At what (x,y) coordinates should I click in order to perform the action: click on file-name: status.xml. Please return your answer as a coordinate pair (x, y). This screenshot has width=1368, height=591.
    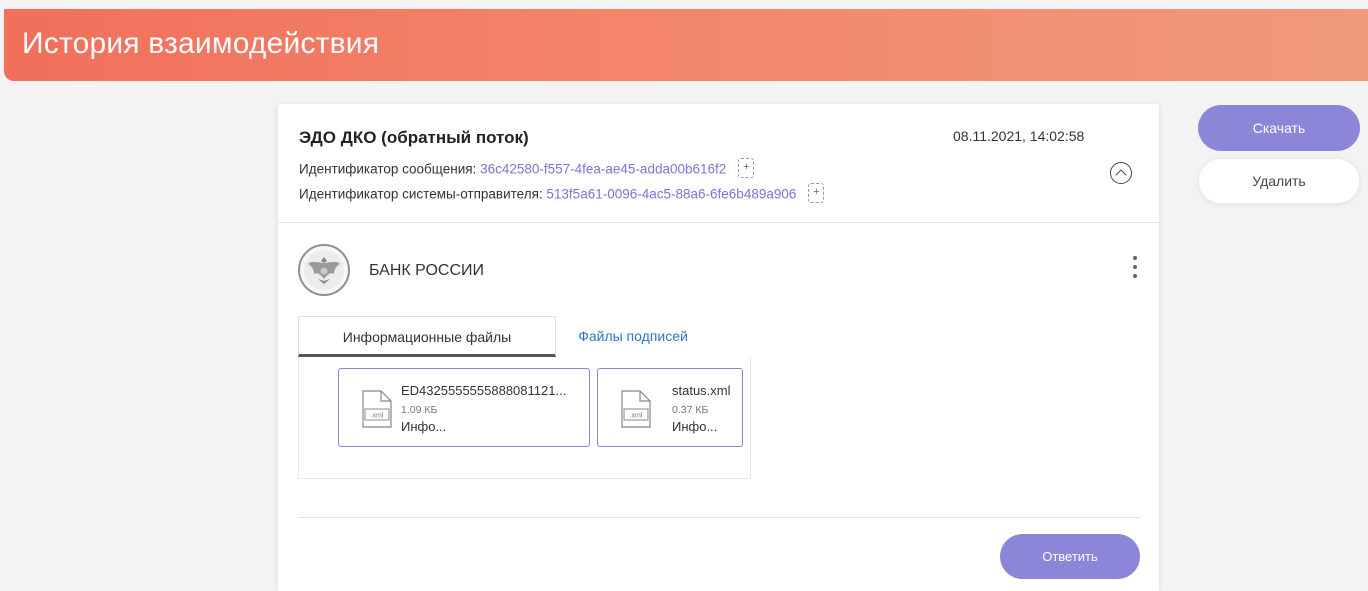
    Looking at the image, I should click on (701, 390).